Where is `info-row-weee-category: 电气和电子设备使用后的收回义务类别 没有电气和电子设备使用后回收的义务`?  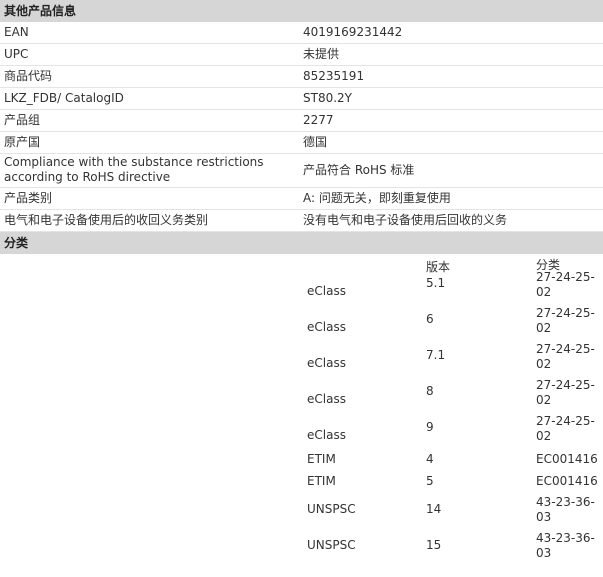
info-row-weee-category: 电气和电子设备使用后的收回义务类别 没有电气和电子设备使用后回收的义务 is located at coordinates (301, 221).